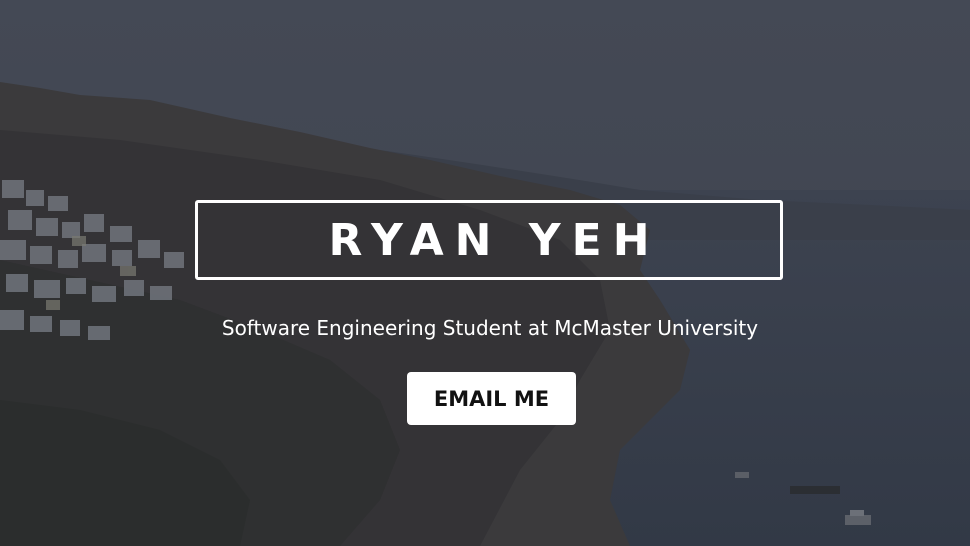 This screenshot has width=970, height=546. What do you see at coordinates (491, 398) in the screenshot?
I see `email-me-button: EMAIL ME` at bounding box center [491, 398].